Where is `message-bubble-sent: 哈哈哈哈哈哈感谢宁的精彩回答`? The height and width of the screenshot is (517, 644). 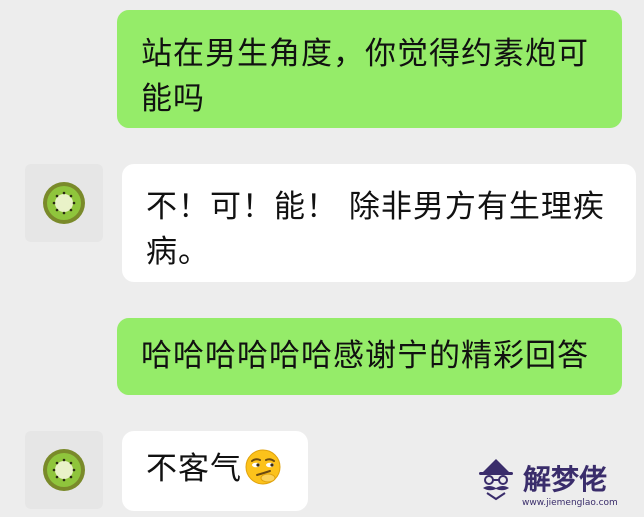 message-bubble-sent: 哈哈哈哈哈哈感谢宁的精彩回答 is located at coordinates (369, 356).